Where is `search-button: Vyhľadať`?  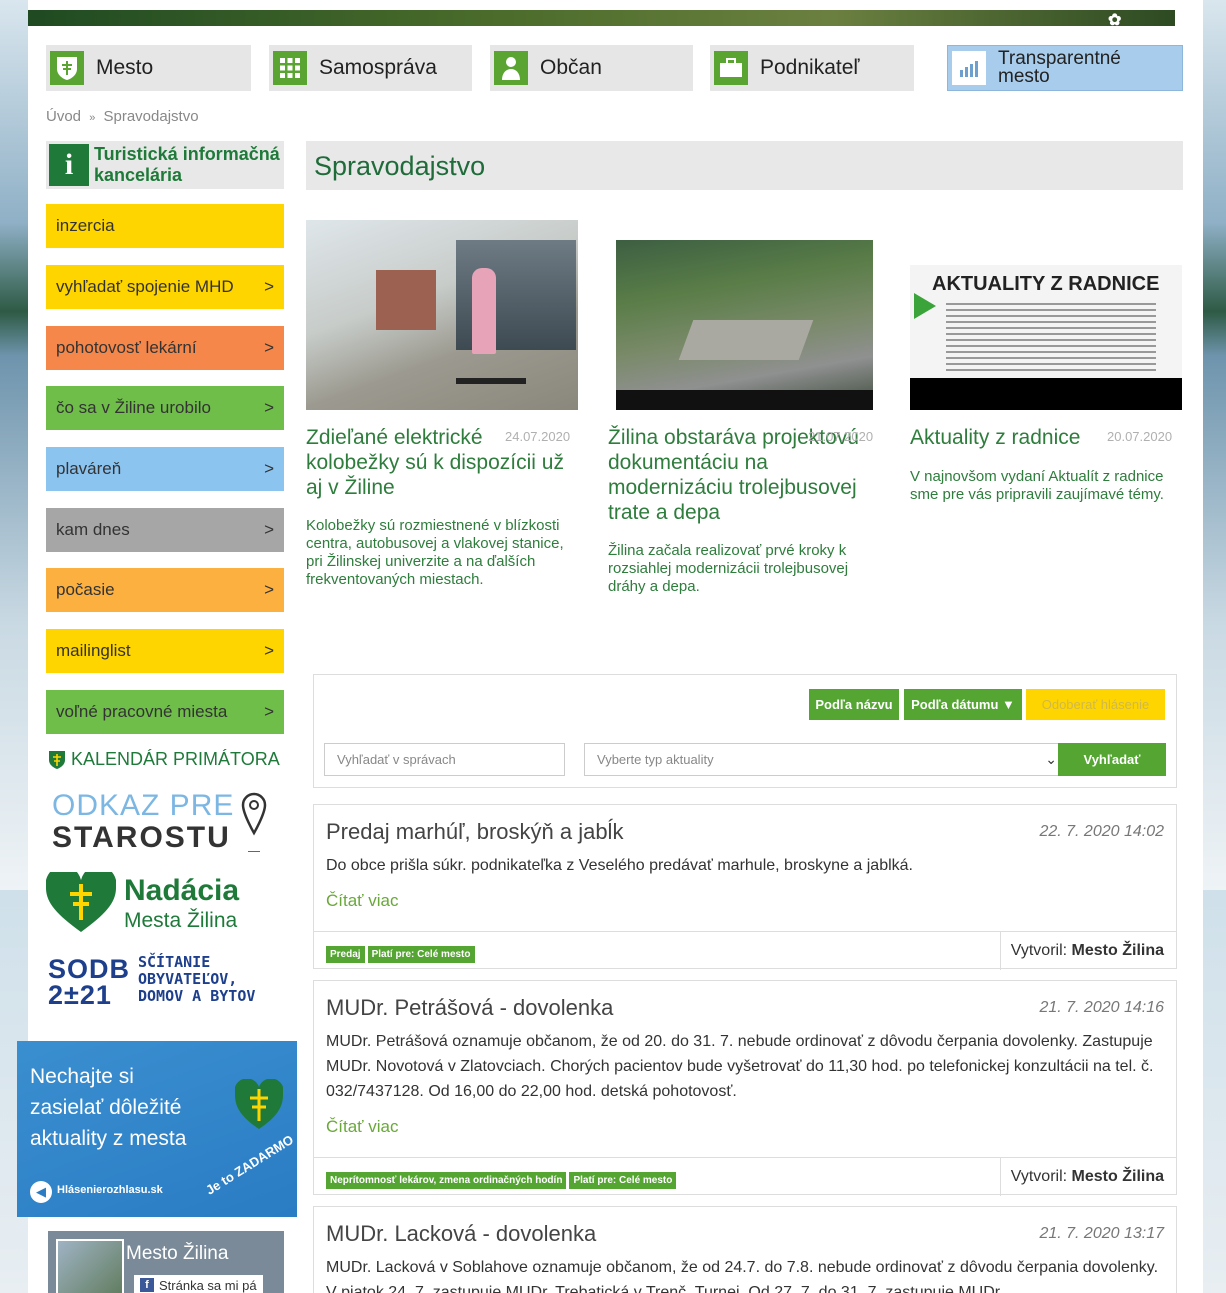
search-button: Vyhľadať is located at coordinates (1112, 759).